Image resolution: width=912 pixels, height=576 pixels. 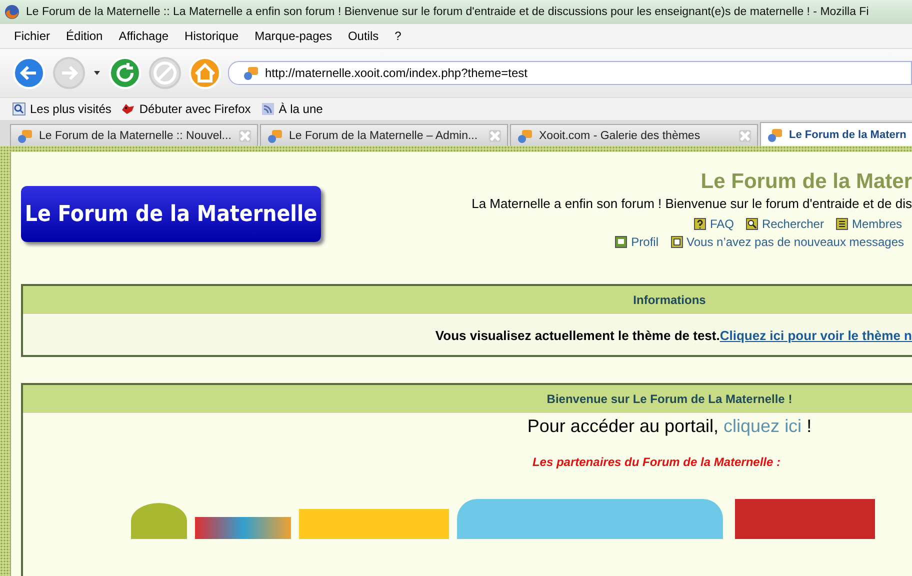 What do you see at coordinates (714, 224) in the screenshot?
I see `nav-link: FAQ` at bounding box center [714, 224].